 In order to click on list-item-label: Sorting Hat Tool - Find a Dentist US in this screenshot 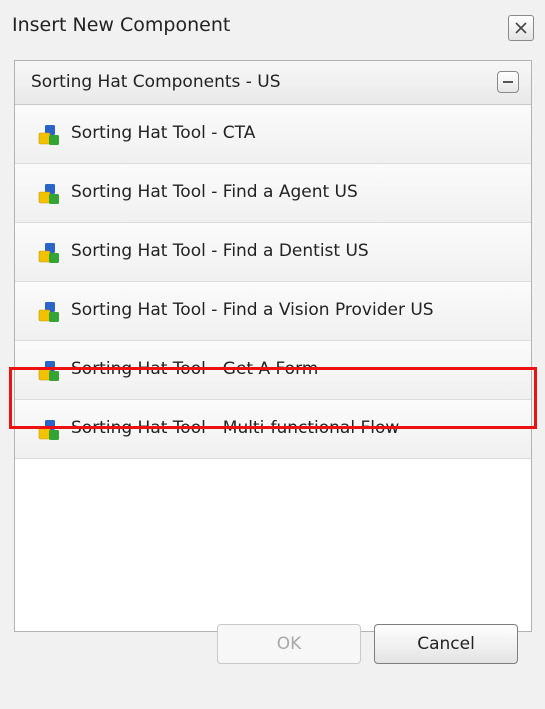, I will do `click(220, 251)`.